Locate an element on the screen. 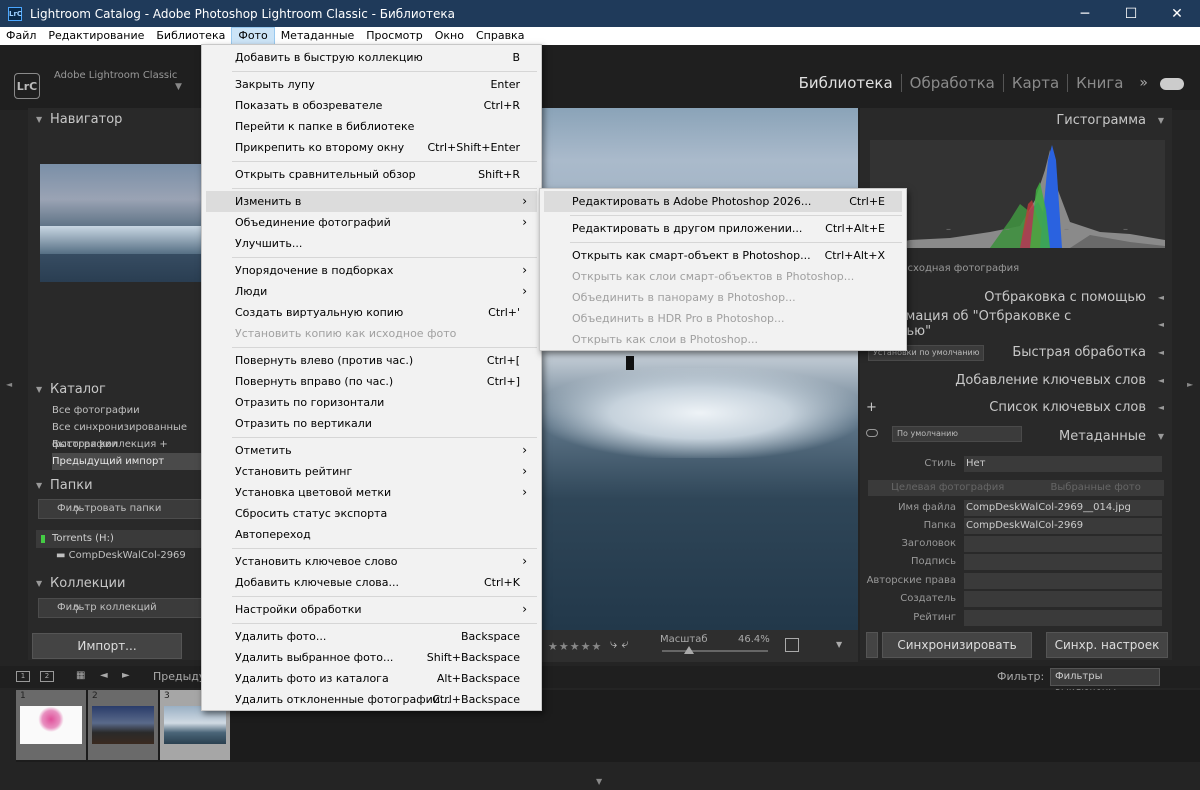  tab-selected-photos: Выбранные фото is located at coordinates (1096, 488).